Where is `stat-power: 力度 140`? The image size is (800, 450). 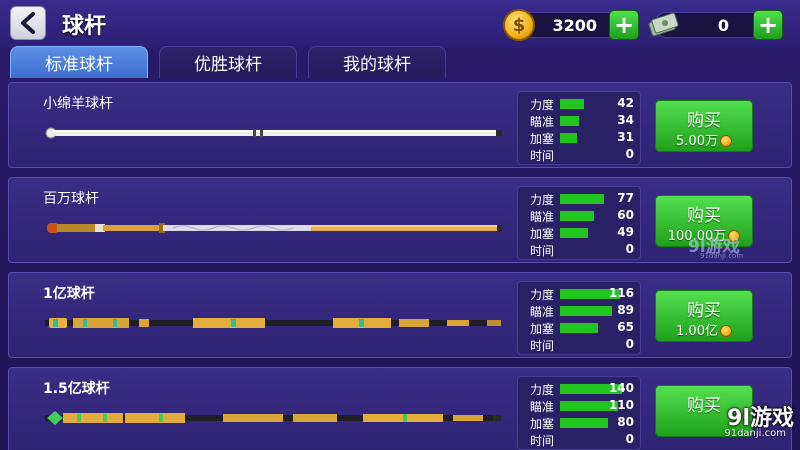
stat-power: 力度 140 is located at coordinates (581, 389).